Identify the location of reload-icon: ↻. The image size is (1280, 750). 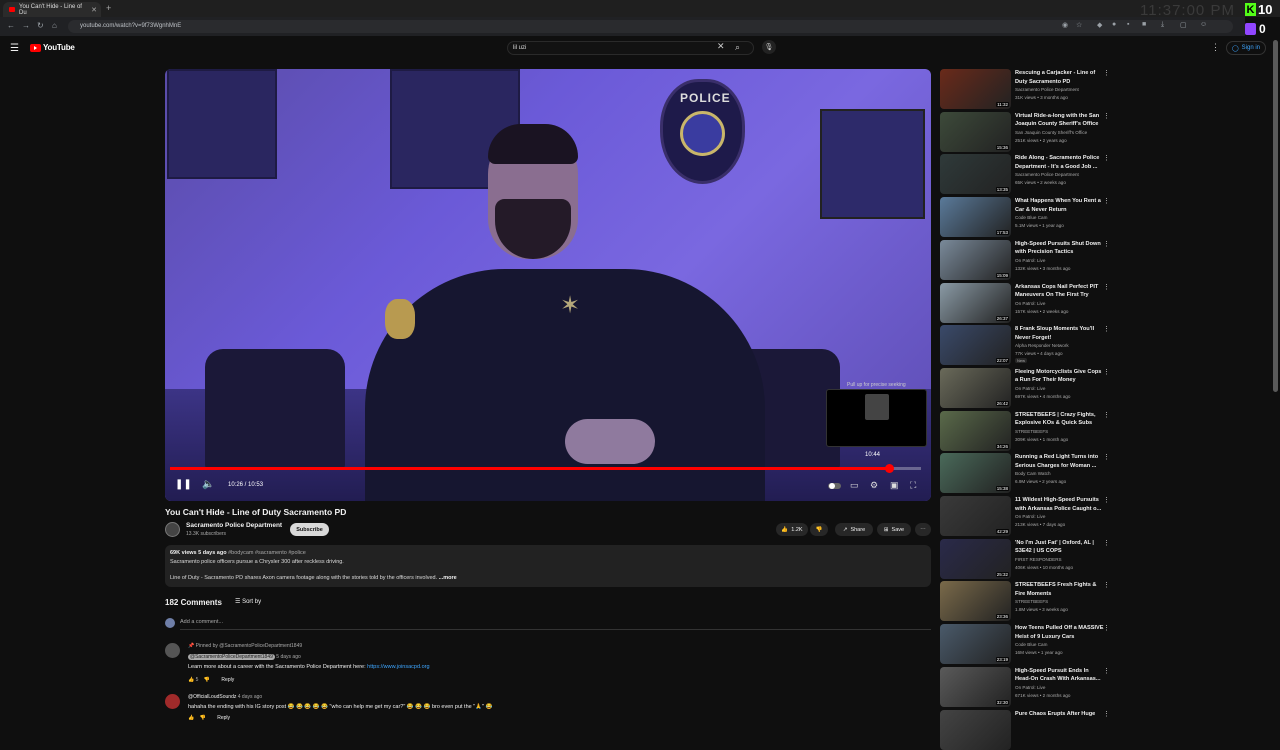
(40, 25).